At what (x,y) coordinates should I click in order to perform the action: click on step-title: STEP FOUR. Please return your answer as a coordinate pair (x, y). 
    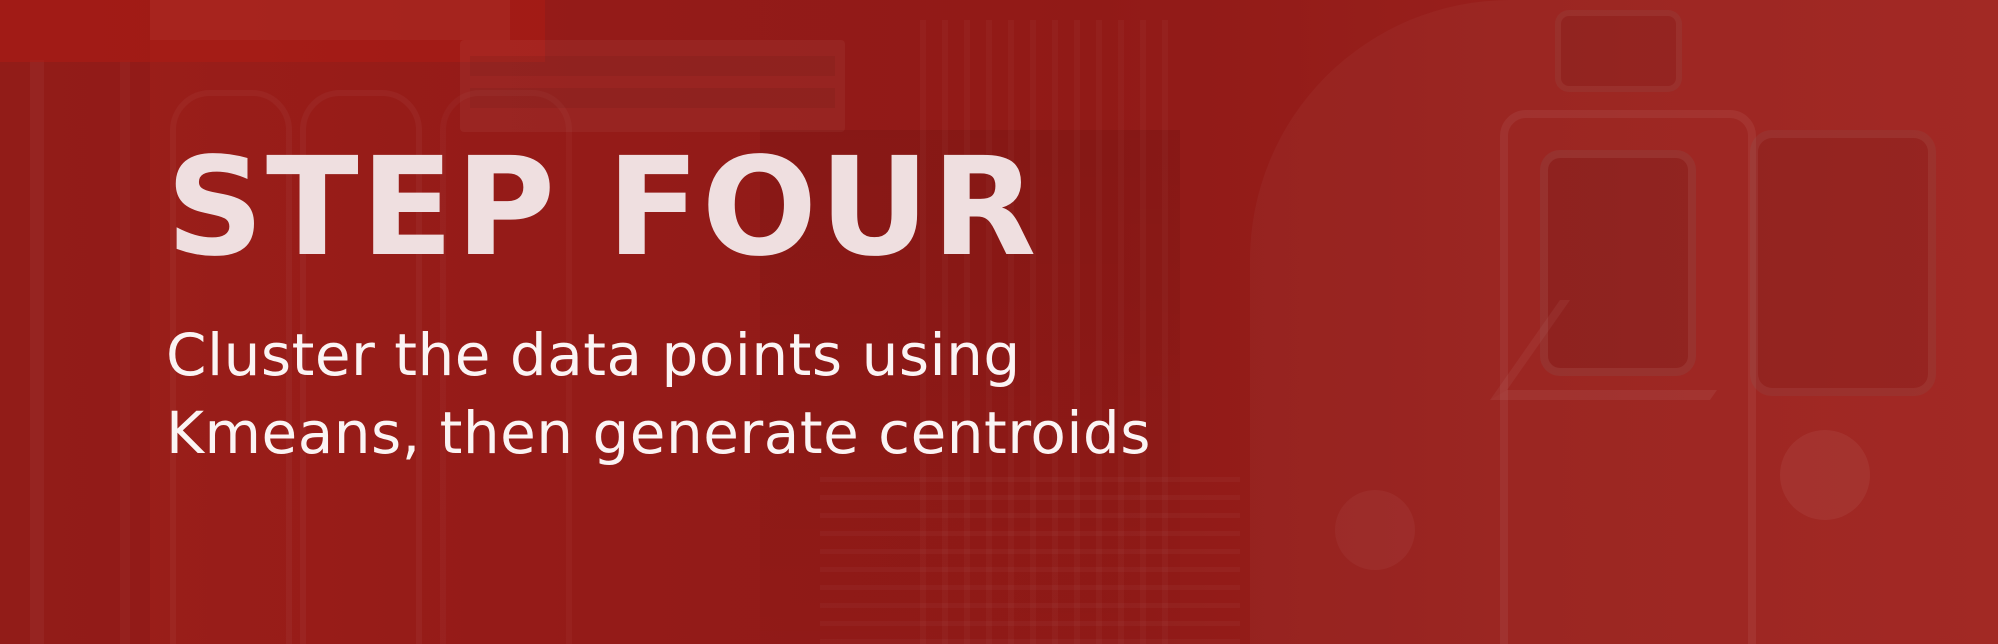
    Looking at the image, I should click on (602, 208).